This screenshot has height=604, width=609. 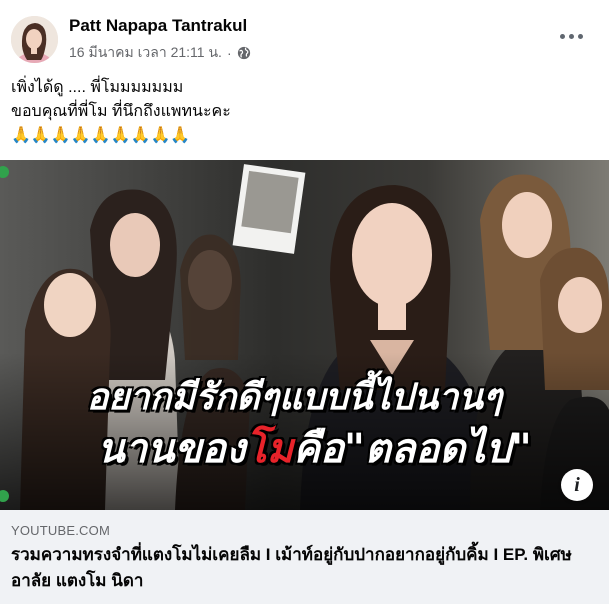 What do you see at coordinates (145, 53) in the screenshot?
I see `post-timestamp: 16 มีนาคม เวลา 21:11 น.` at bounding box center [145, 53].